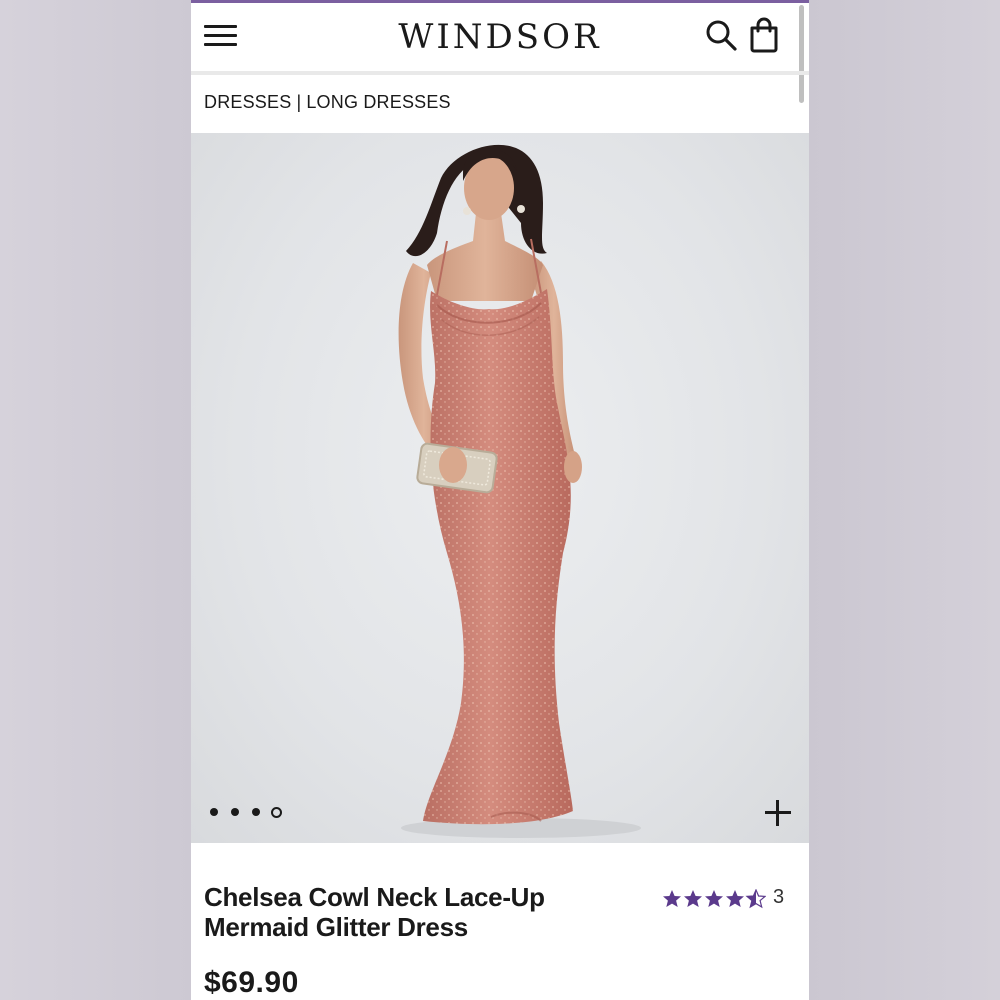 This screenshot has height=1000, width=1000. What do you see at coordinates (500, 37) in the screenshot?
I see `site-header: WINDSOR` at bounding box center [500, 37].